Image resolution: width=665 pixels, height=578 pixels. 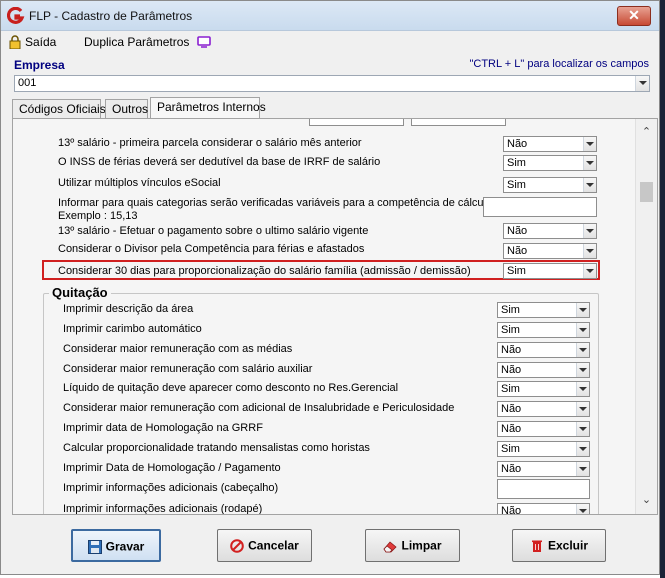 I want to click on tab-parametros-internos: Parâmetros Internos, so click(x=208, y=108).